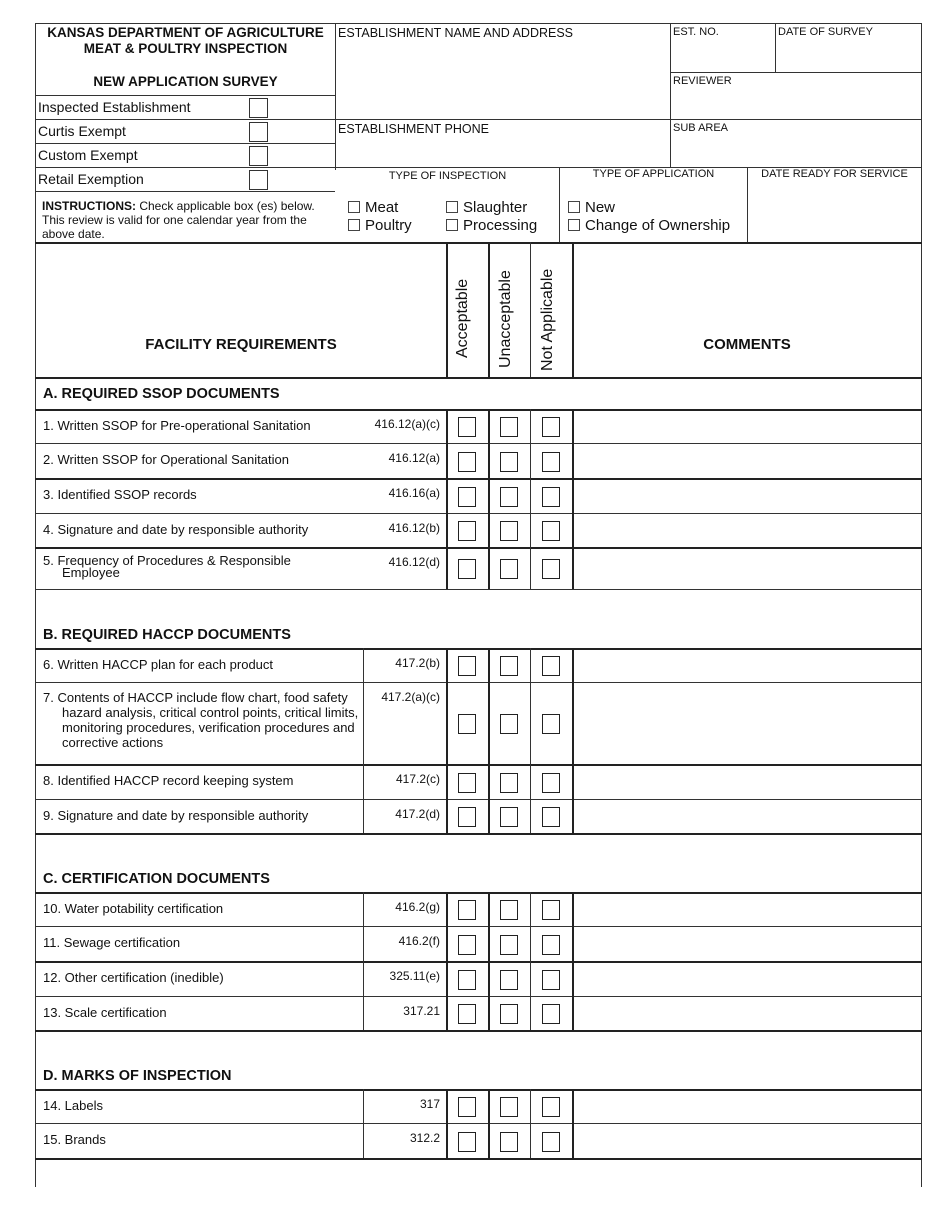  What do you see at coordinates (503, 151) in the screenshot?
I see `establishment-phone-field` at bounding box center [503, 151].